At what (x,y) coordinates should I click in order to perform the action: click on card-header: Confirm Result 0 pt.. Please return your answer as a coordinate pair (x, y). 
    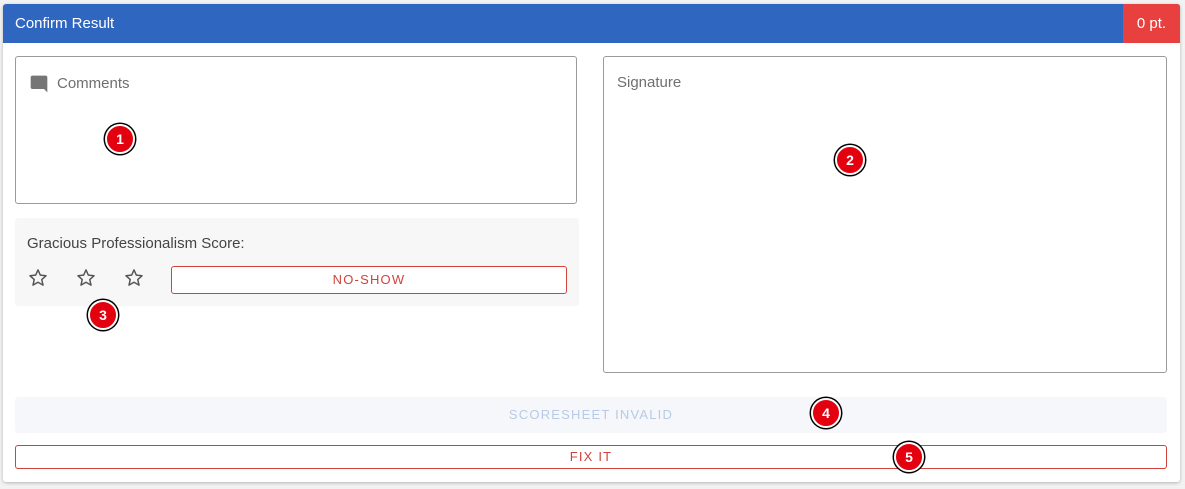
    Looking at the image, I should click on (591, 23).